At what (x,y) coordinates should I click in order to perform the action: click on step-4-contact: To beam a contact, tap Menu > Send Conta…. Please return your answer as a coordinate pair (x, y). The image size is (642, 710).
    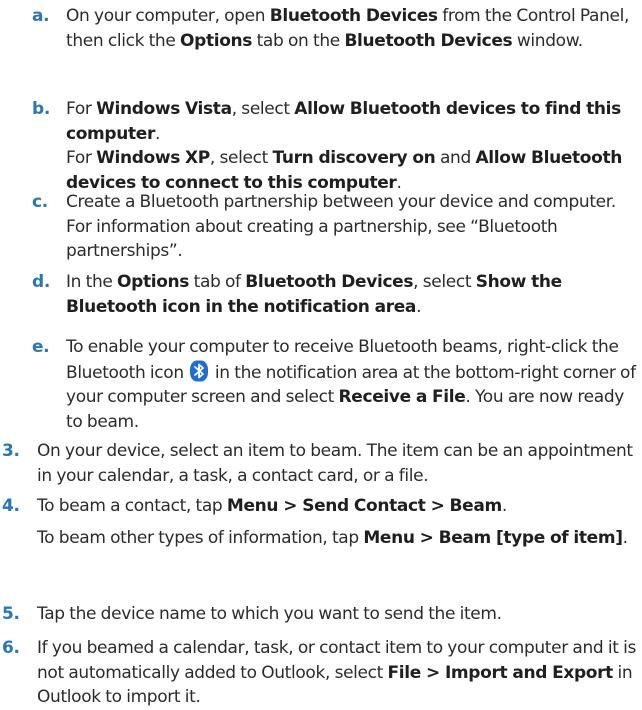
    Looking at the image, I should click on (338, 506).